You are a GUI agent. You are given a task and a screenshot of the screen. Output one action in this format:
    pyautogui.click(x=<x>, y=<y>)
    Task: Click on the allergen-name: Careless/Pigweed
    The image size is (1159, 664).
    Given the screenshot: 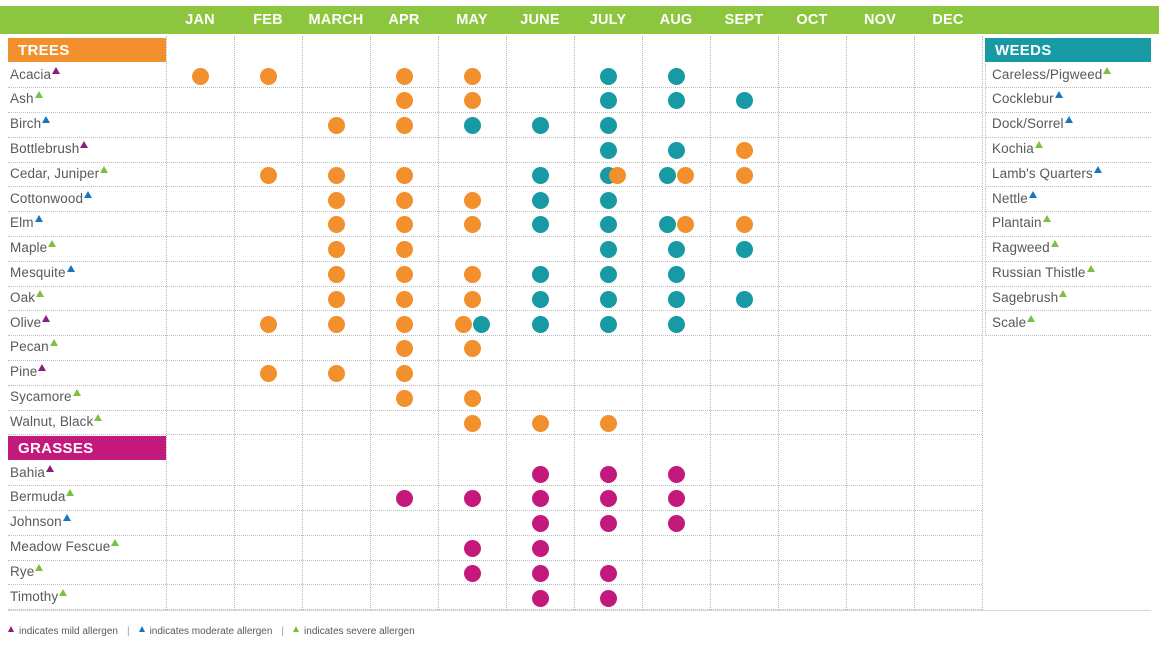 What is the action you would take?
    pyautogui.click(x=1052, y=74)
    